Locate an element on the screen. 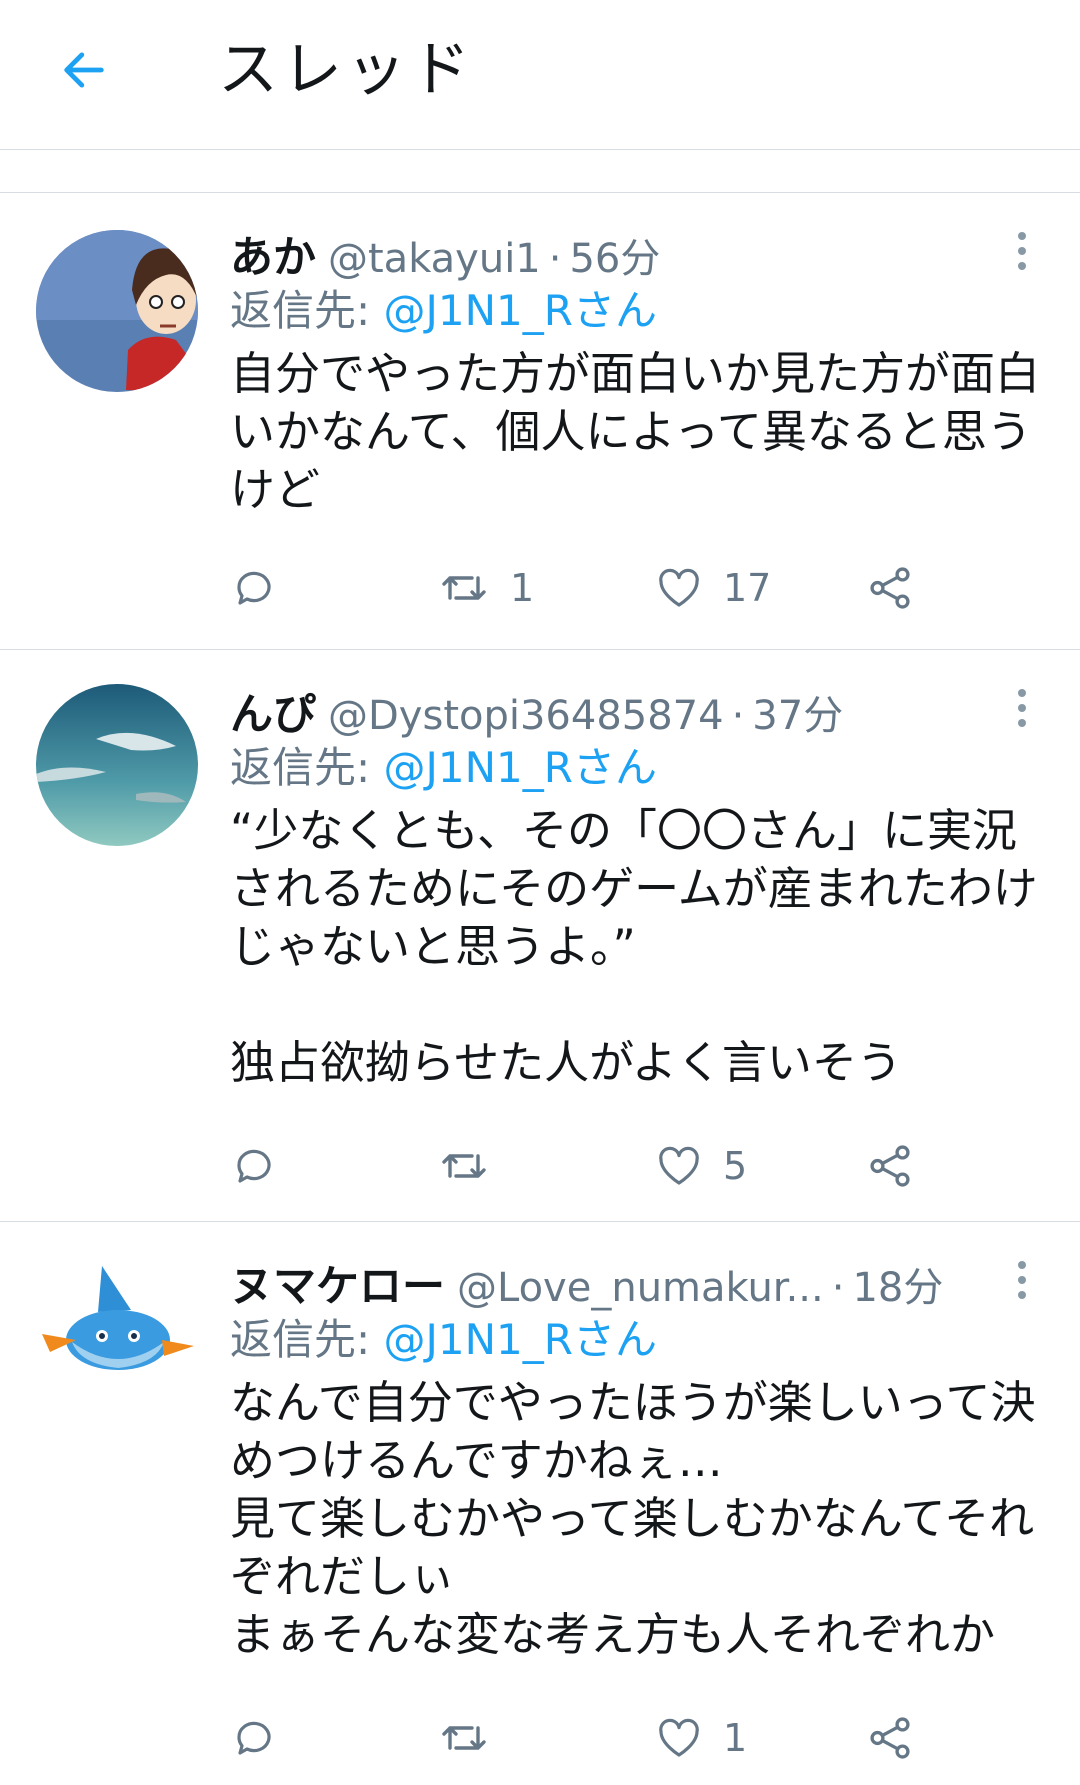 This screenshot has width=1080, height=1785. back-button is located at coordinates (84, 70).